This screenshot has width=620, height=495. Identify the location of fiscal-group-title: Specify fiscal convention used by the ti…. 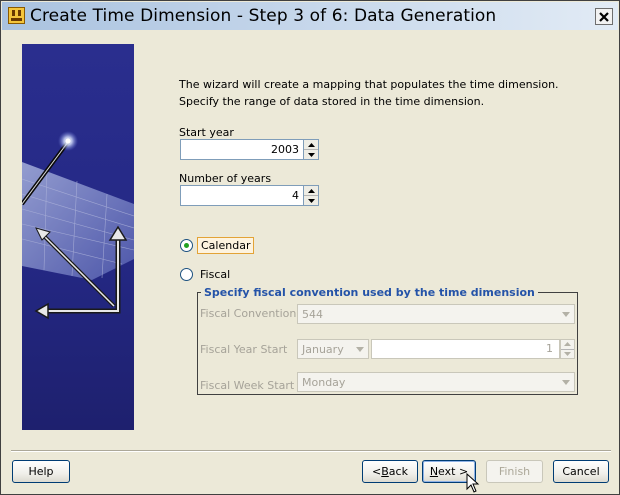
(369, 292).